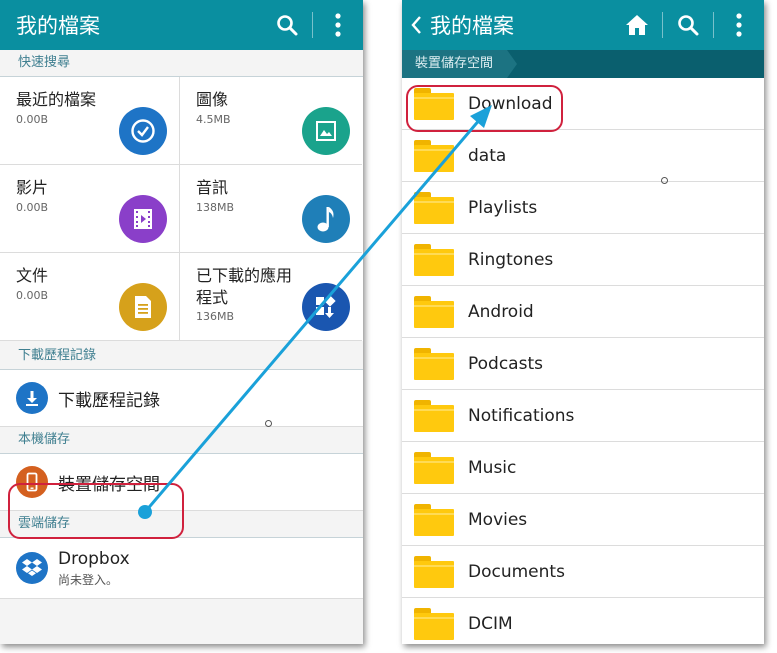 This screenshot has height=653, width=777. Describe the element at coordinates (512, 64) in the screenshot. I see `breadcrumb-arrow` at that location.